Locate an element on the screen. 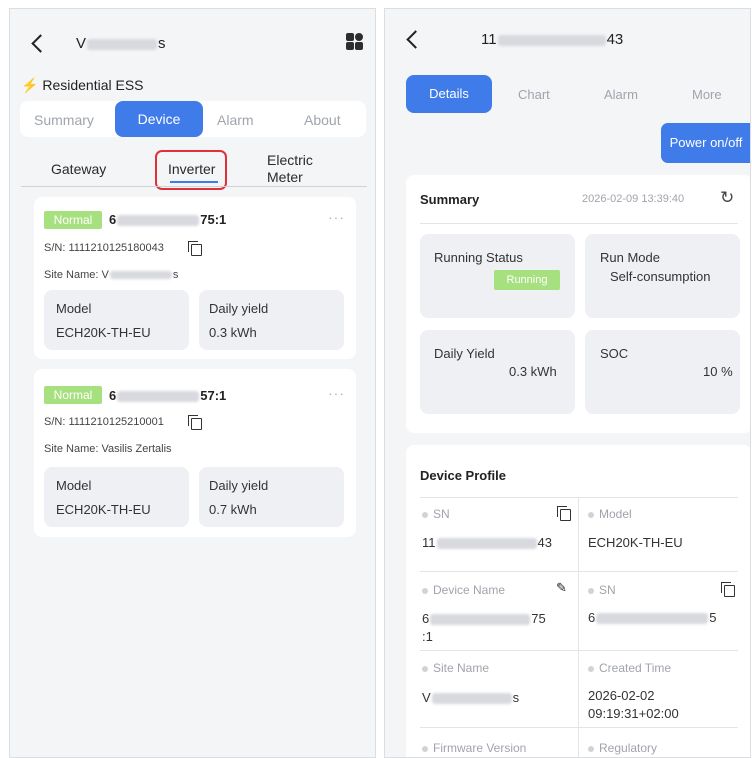 This screenshot has height=758, width=752. tab-summary: Summary is located at coordinates (64, 120).